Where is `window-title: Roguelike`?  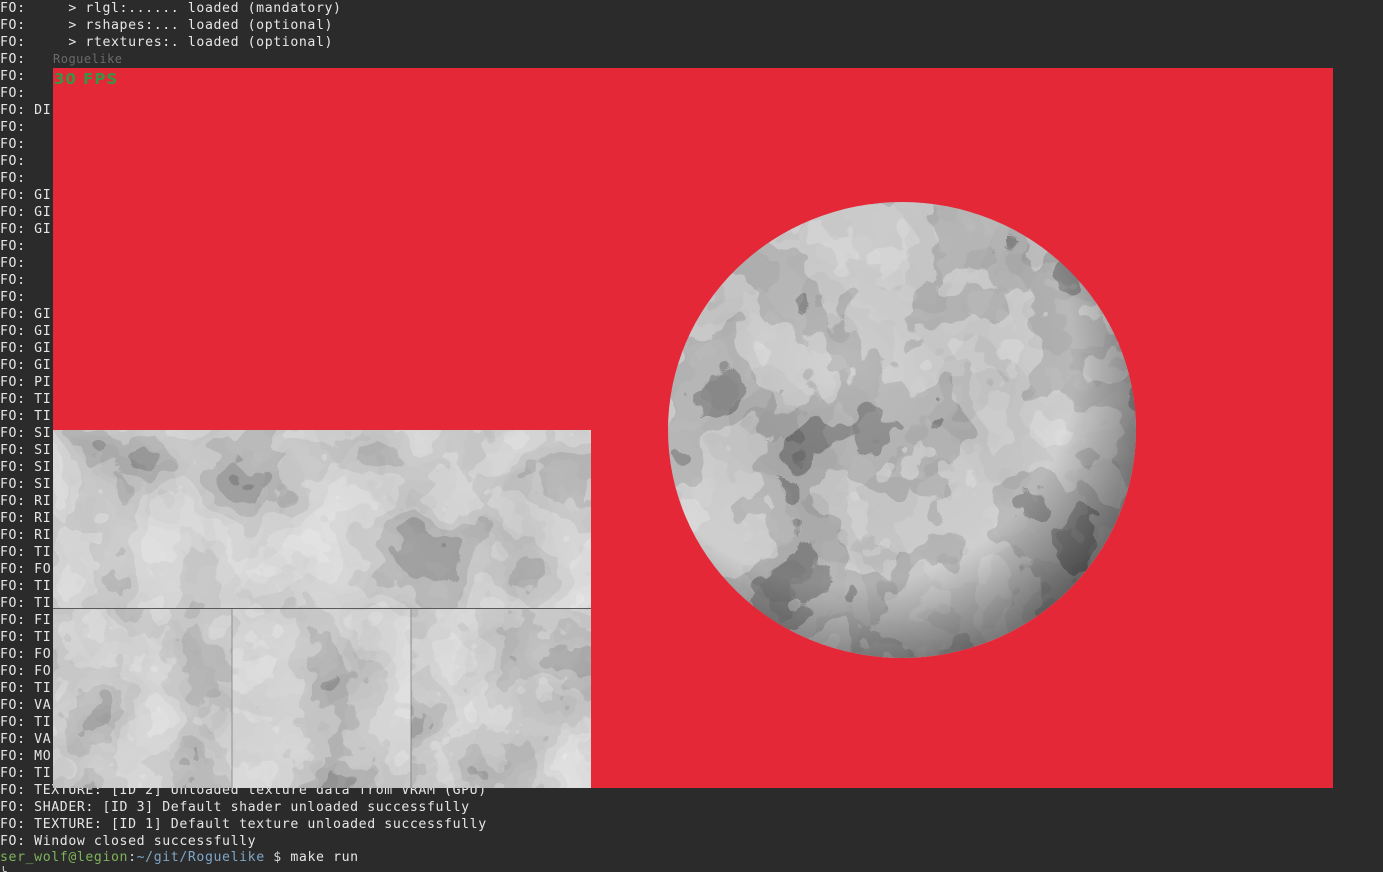
window-title: Roguelike is located at coordinates (88, 59).